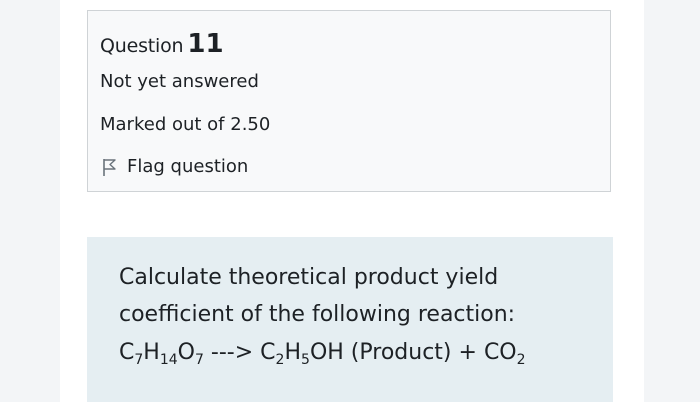 The width and height of the screenshot is (700, 402). Describe the element at coordinates (188, 166) in the screenshot. I see `flag-question-label: Flag question` at that location.